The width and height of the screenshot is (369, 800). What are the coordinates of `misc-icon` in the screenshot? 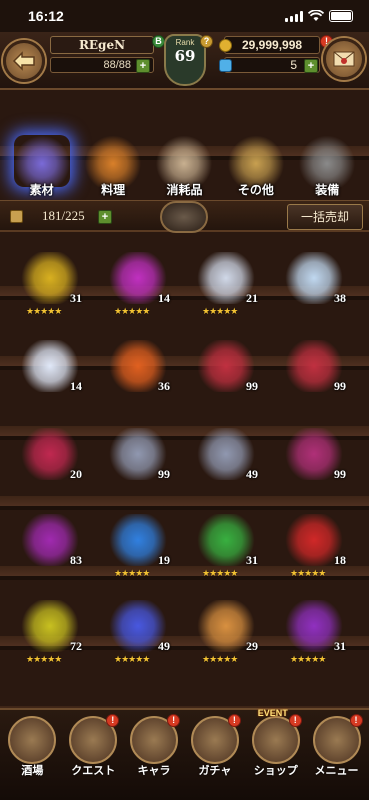 It's located at (255, 161).